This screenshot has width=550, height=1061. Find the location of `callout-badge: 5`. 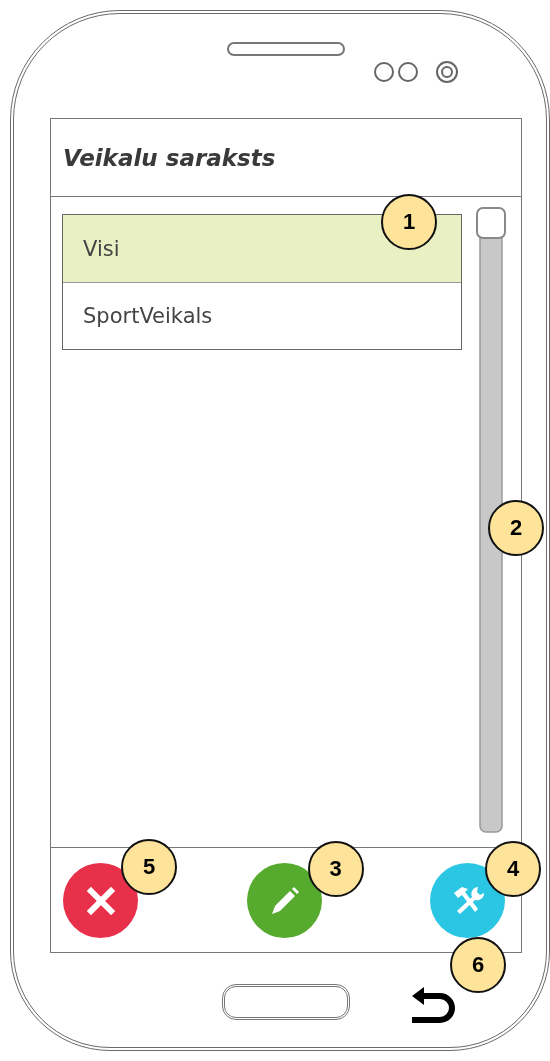

callout-badge: 5 is located at coordinates (149, 867).